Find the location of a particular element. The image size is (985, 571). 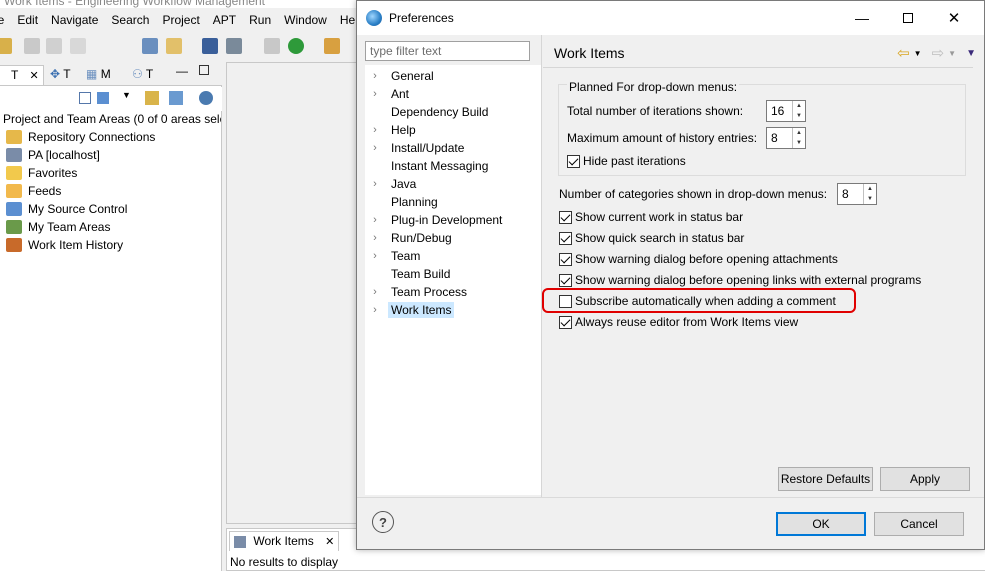

save-icon is located at coordinates (32, 46).